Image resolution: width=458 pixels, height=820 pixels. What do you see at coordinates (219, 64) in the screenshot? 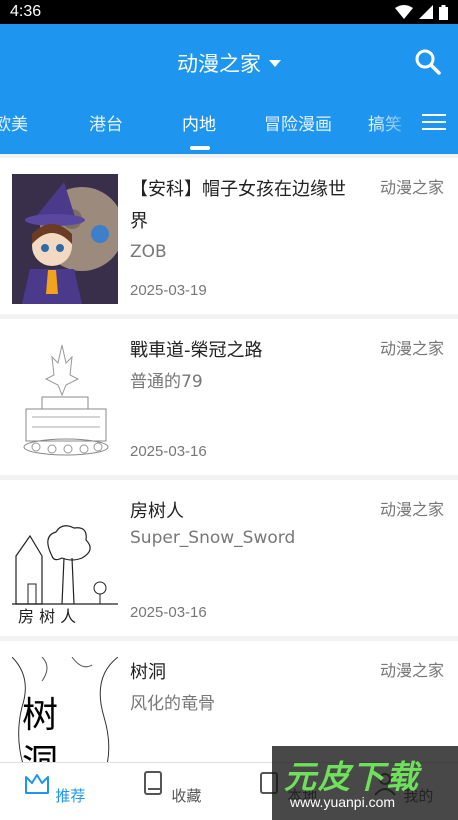
I see `app-title: 动漫之家` at bounding box center [219, 64].